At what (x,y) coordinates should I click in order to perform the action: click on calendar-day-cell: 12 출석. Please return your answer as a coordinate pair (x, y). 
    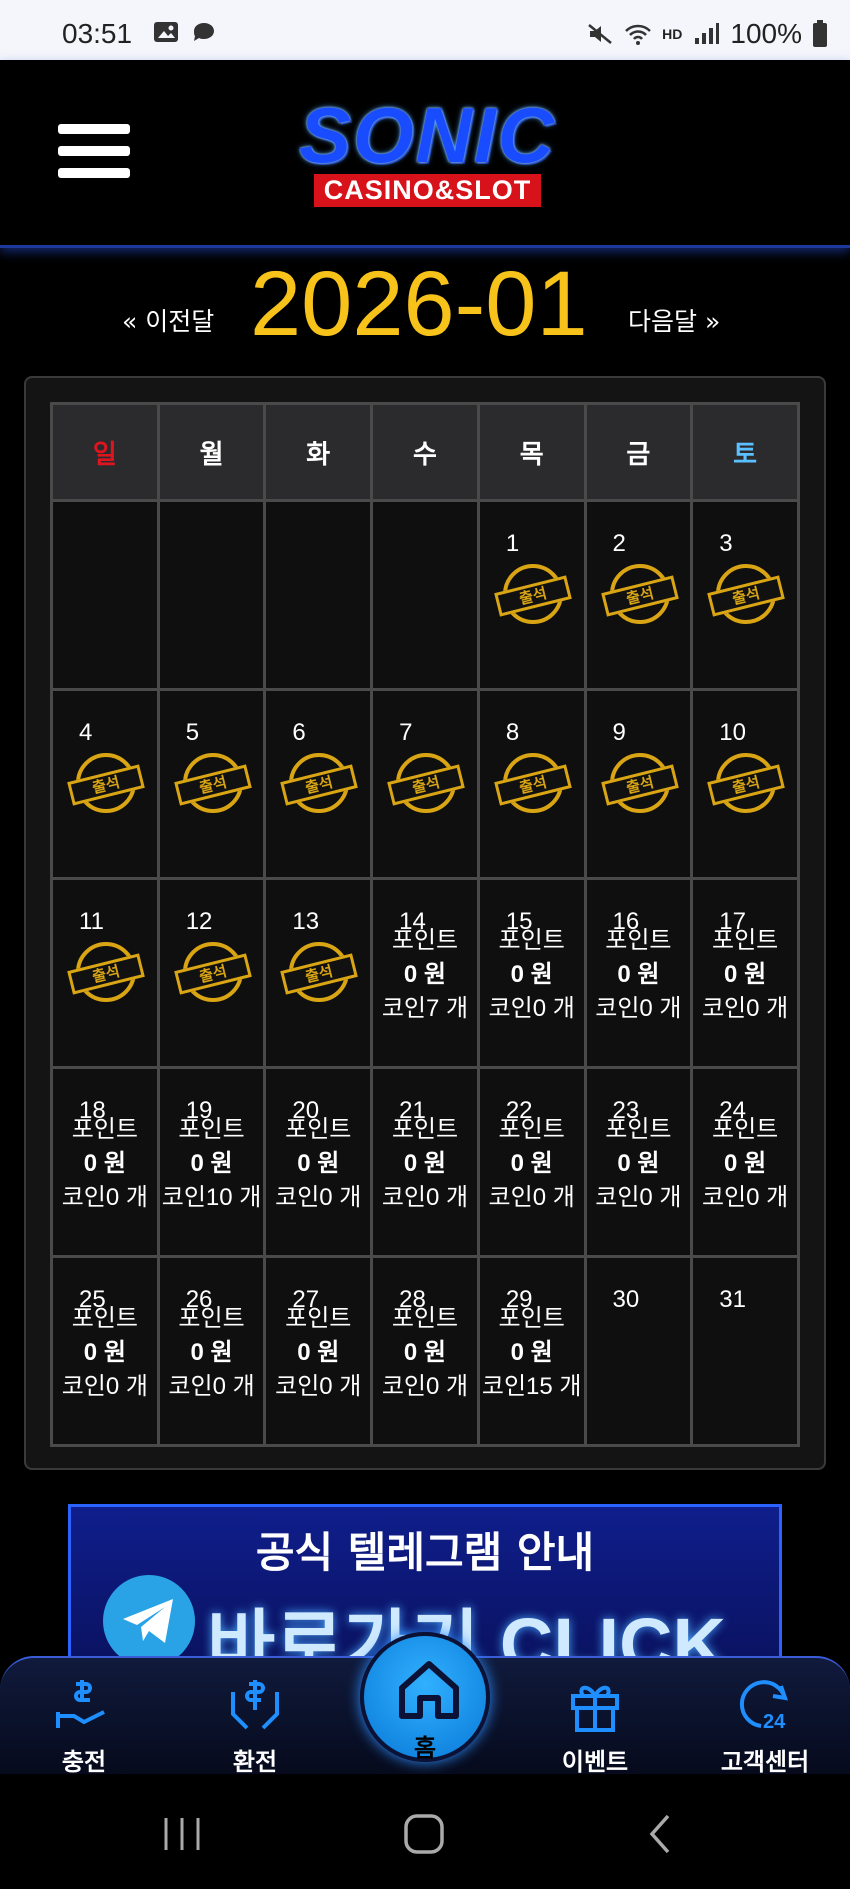
    Looking at the image, I should click on (211, 973).